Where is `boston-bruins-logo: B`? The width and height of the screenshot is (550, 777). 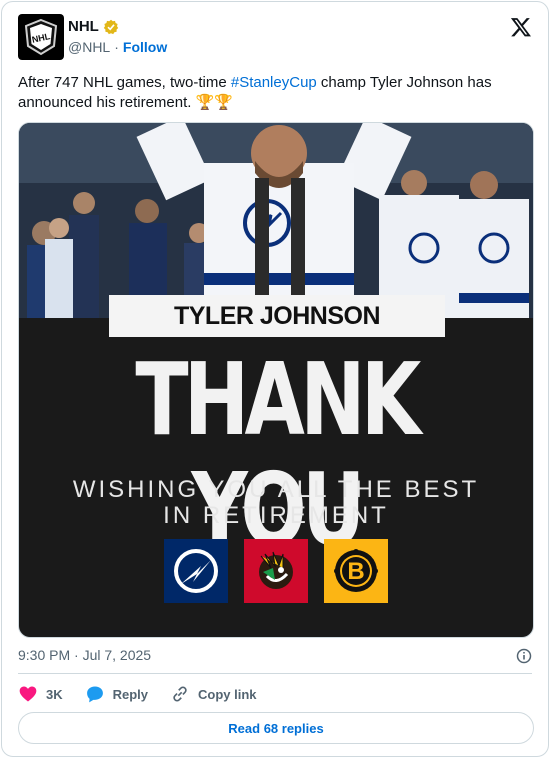 boston-bruins-logo: B is located at coordinates (356, 571).